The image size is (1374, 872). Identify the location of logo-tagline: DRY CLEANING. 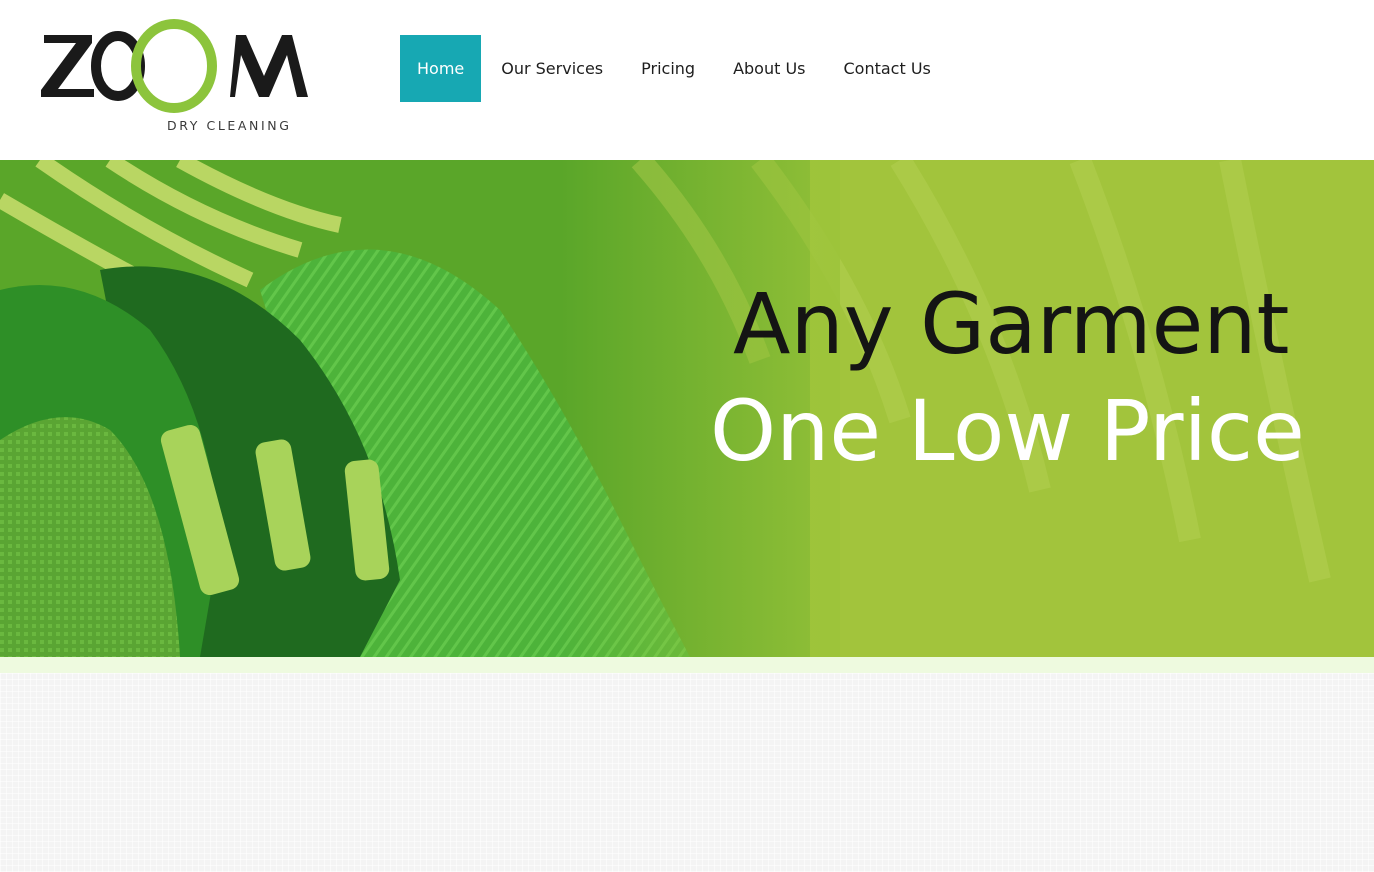
(229, 125).